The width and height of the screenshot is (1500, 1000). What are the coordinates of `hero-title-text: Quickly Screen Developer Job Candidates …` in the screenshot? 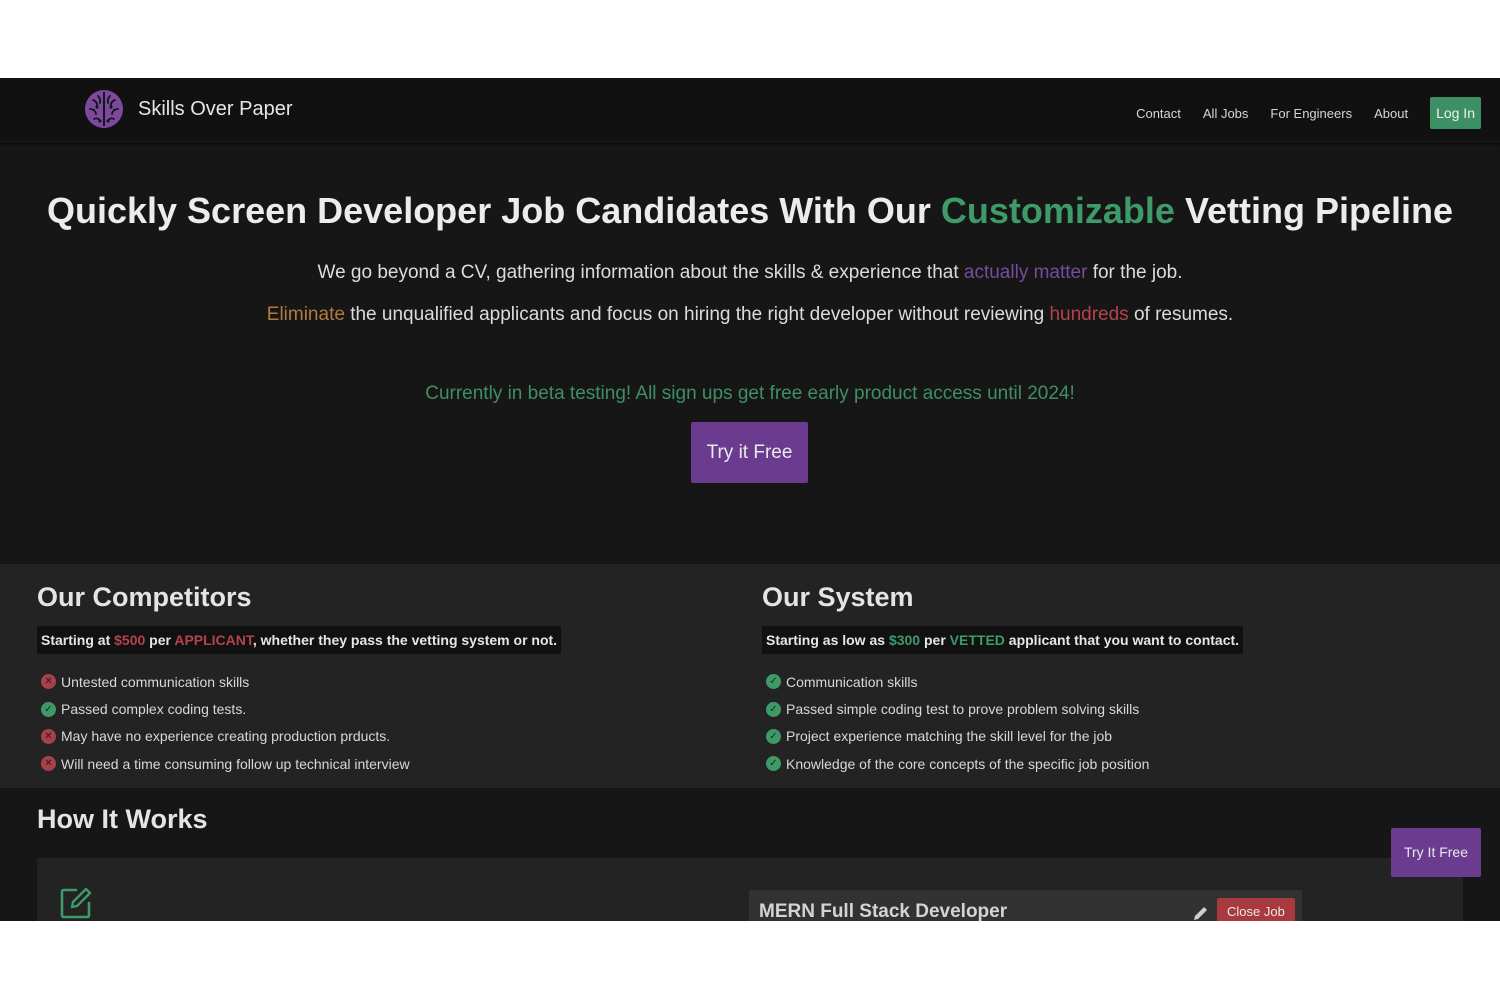 It's located at (493, 210).